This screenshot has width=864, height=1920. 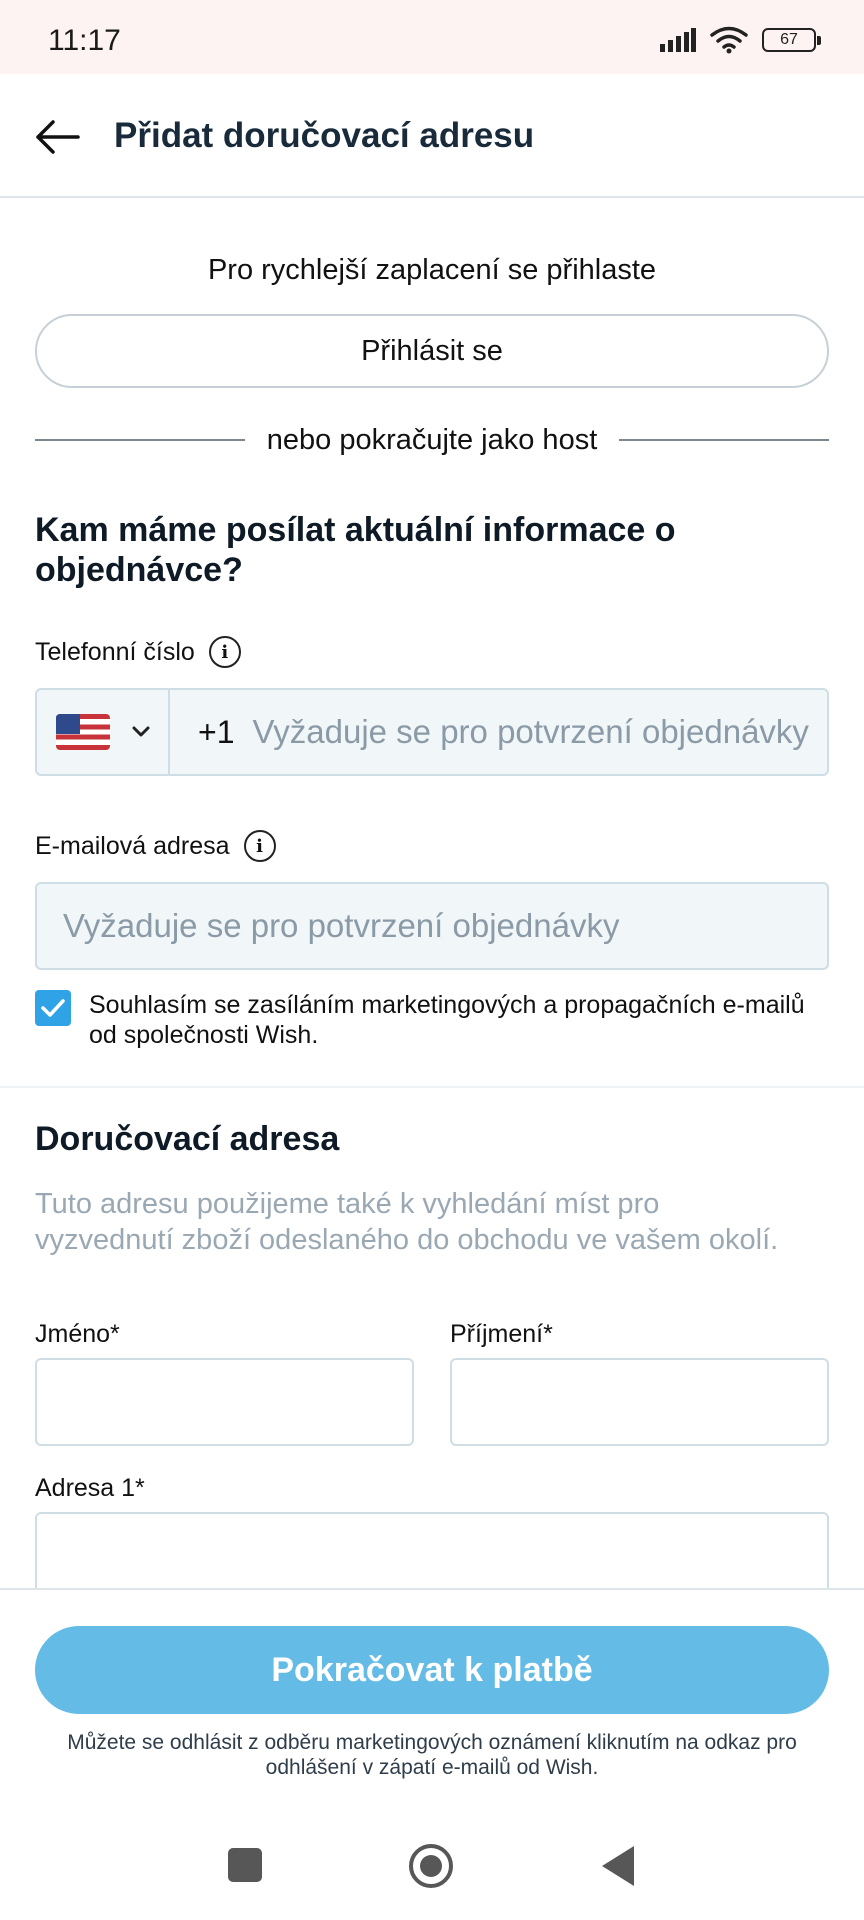 What do you see at coordinates (324, 135) in the screenshot?
I see `page-title: Přidat doručovací adresu` at bounding box center [324, 135].